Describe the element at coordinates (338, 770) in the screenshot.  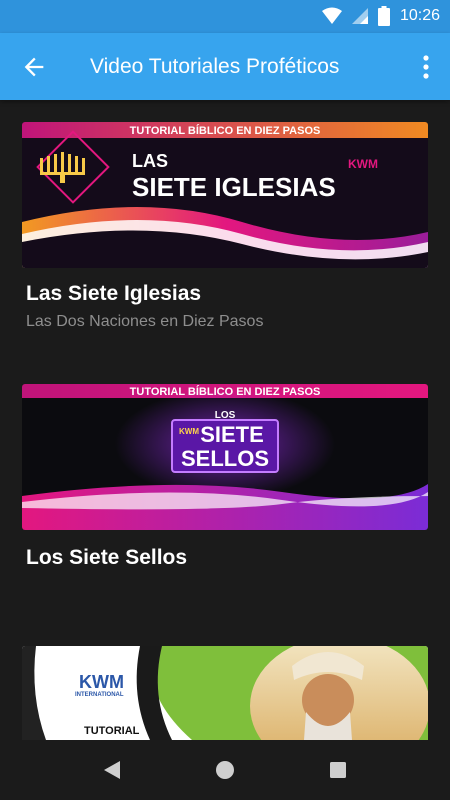
I see `square-recents-icon` at that location.